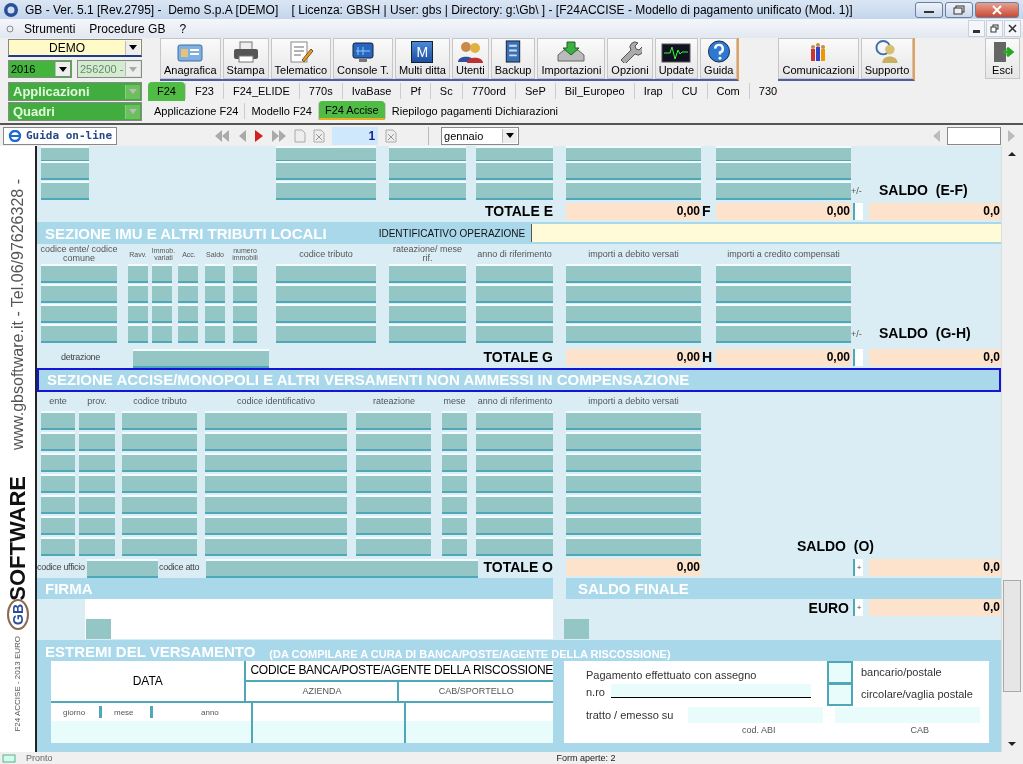  What do you see at coordinates (399, 672) in the screenshot?
I see `field-label: CODICE BANCA/POSTE/AGENTE DELLA RISCOSSIONE` at bounding box center [399, 672].